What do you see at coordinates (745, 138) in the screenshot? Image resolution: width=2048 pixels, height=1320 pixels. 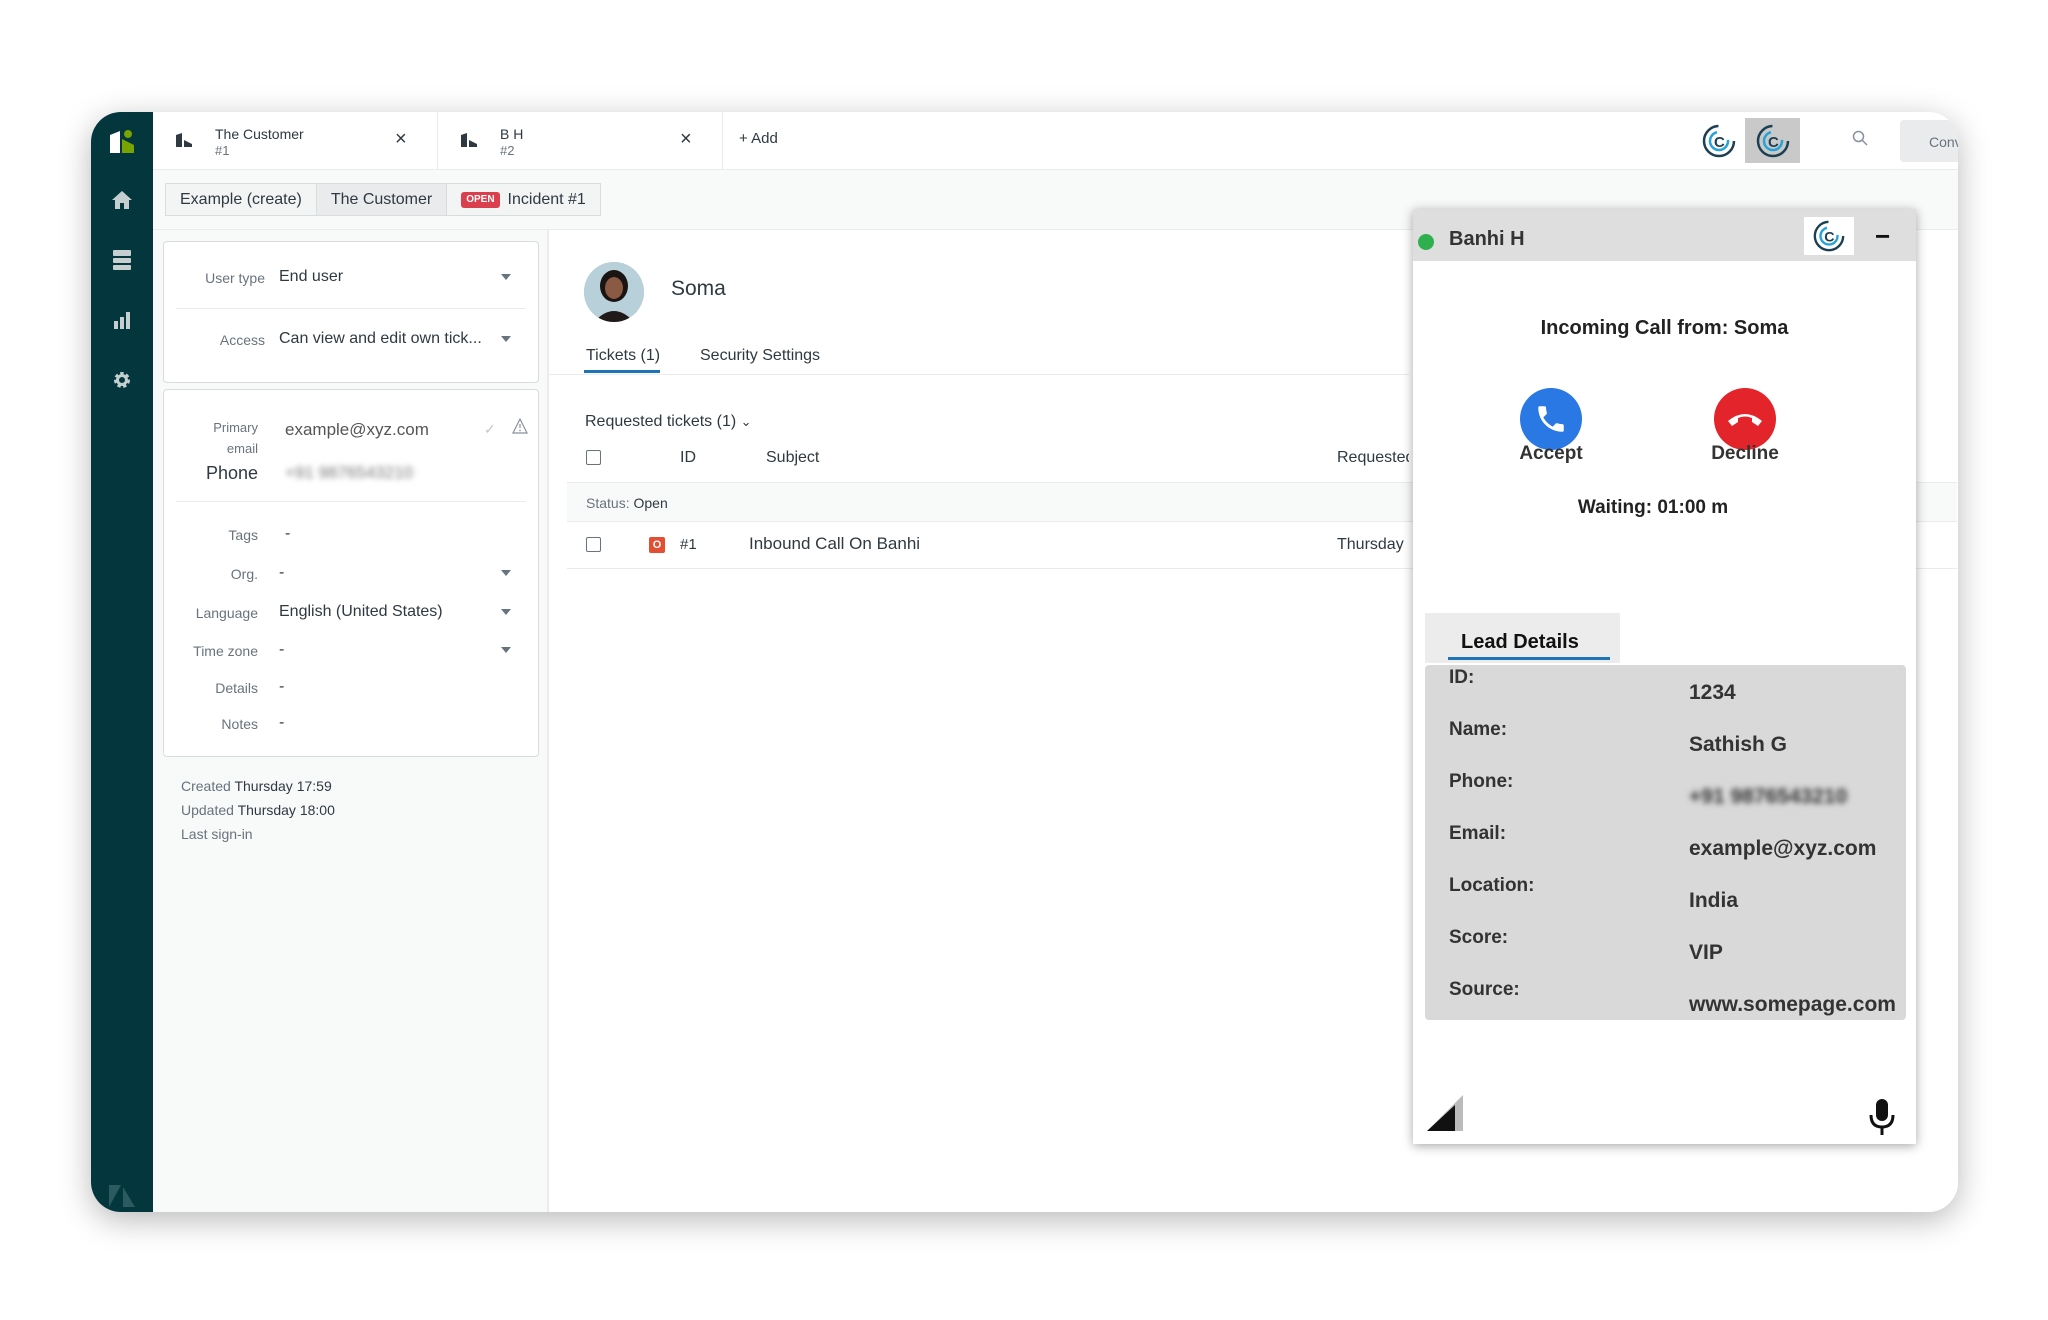 I see `plus-icon: +` at bounding box center [745, 138].